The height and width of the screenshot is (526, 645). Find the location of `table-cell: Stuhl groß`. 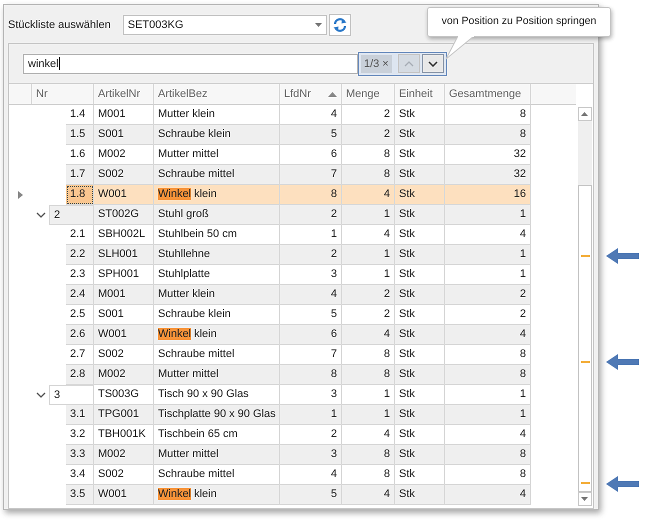

table-cell: Stuhl groß is located at coordinates (217, 215).